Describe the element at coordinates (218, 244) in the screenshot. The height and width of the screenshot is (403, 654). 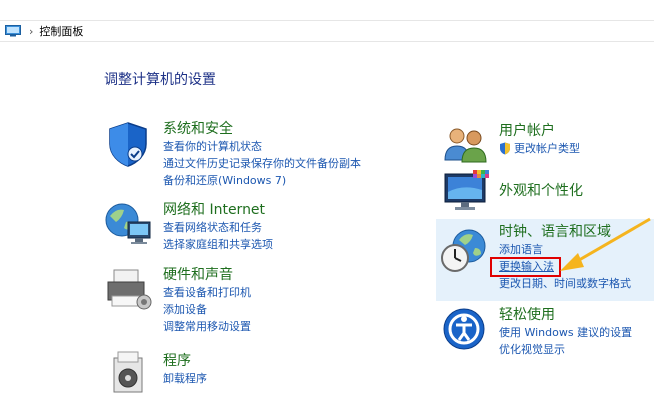
I see `link-homegroup: 选择家庭组和共享选项` at that location.